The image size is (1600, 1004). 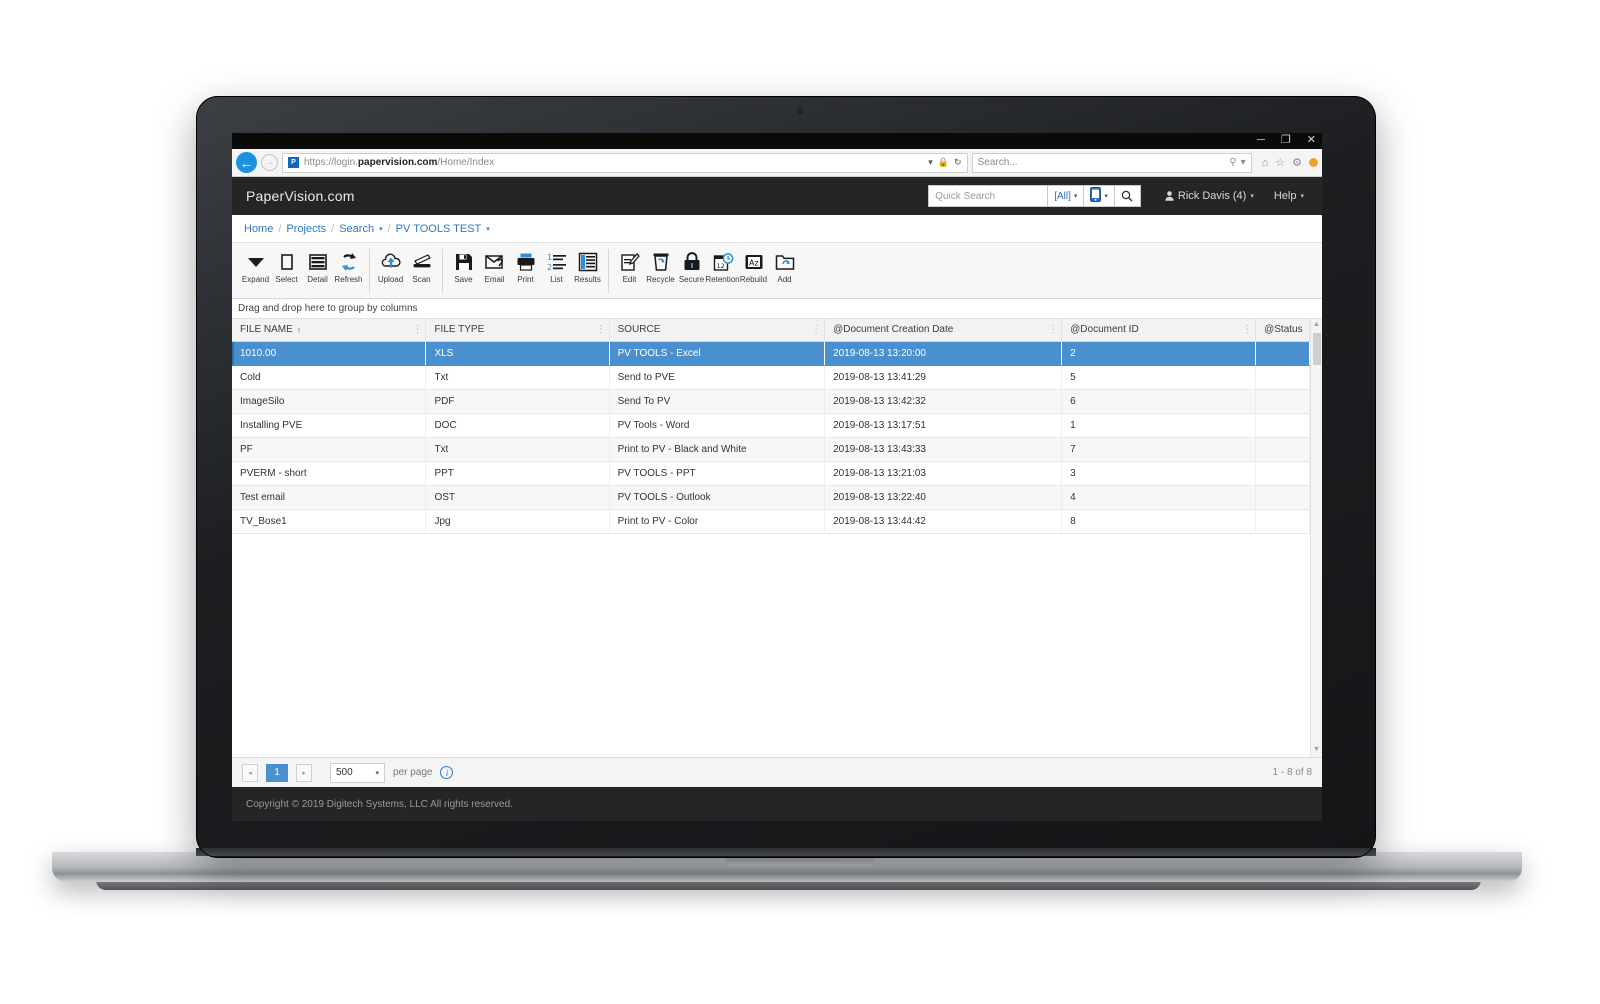 What do you see at coordinates (525, 261) in the screenshot?
I see `printer-icon` at bounding box center [525, 261].